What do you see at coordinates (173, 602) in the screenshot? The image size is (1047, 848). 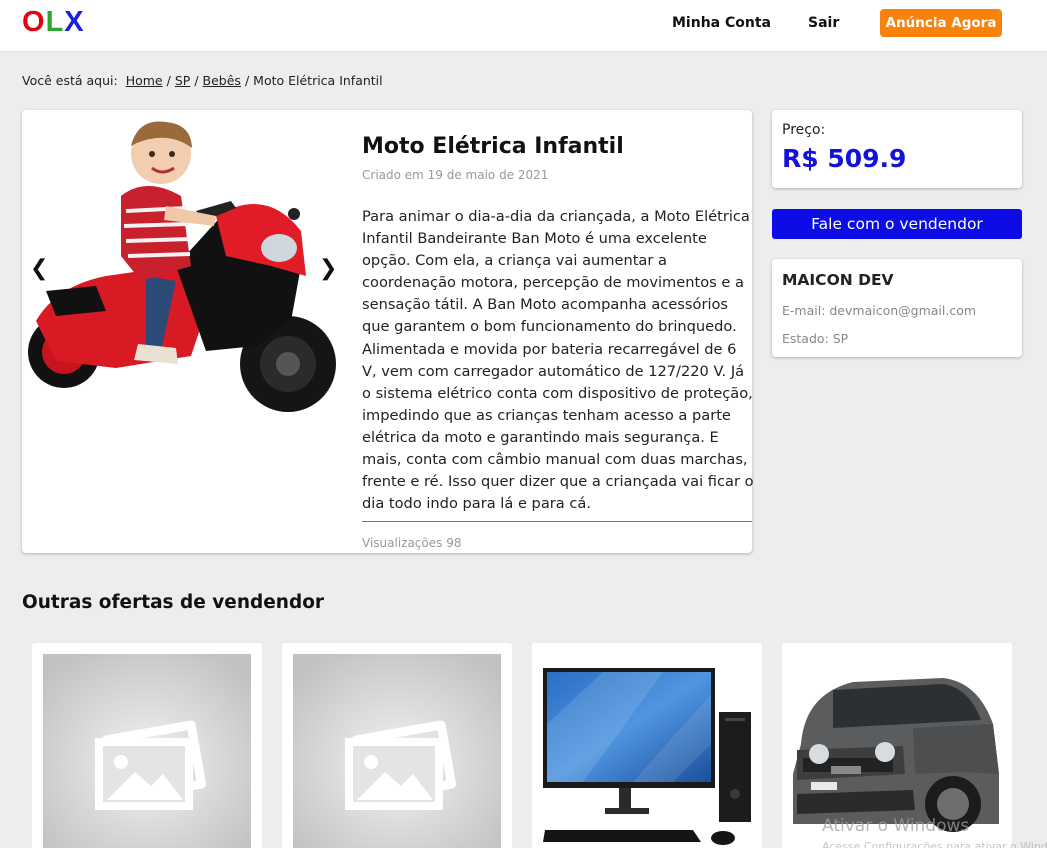 I see `other-offers-title: Outras ofertas de vendendor` at bounding box center [173, 602].